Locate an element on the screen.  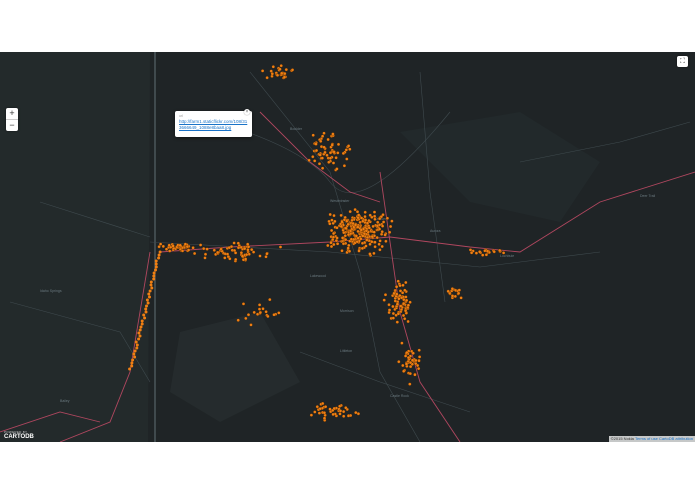
carto-attribution-link: CartoDB attribution is located at coordinates (676, 438).